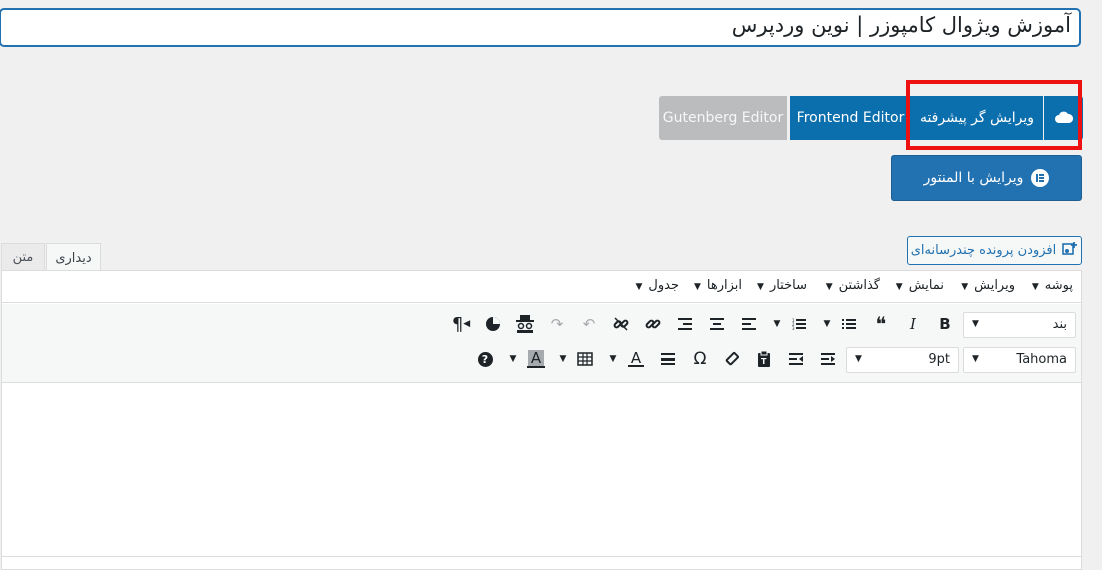  What do you see at coordinates (668, 359) in the screenshot?
I see `horizontal-line-icon` at bounding box center [668, 359].